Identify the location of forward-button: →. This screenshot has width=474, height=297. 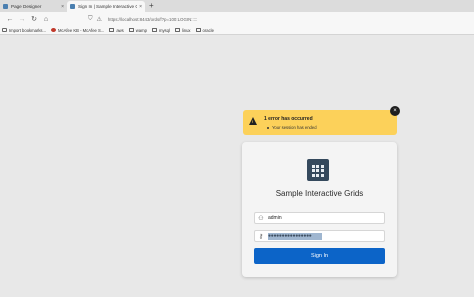
(22, 19).